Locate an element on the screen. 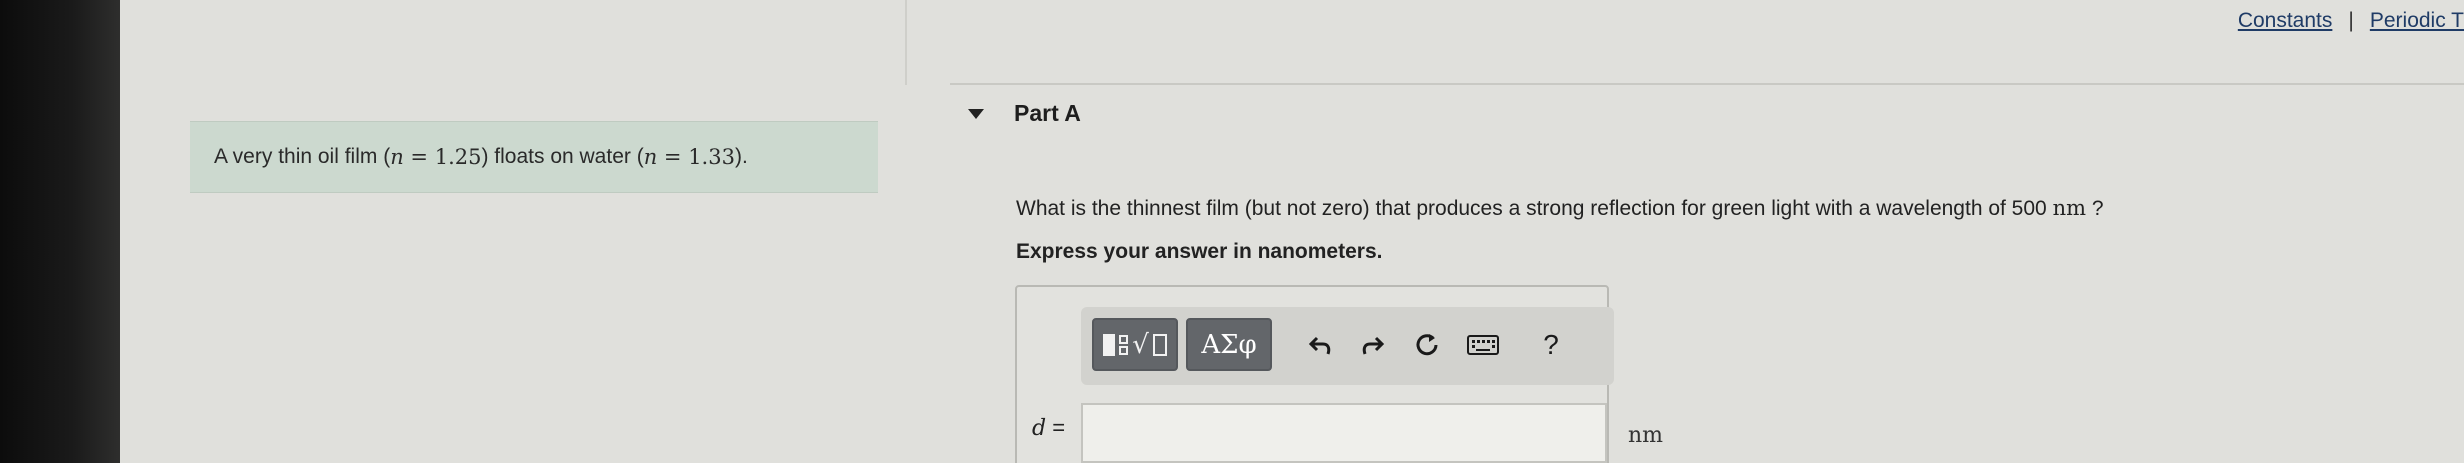 The width and height of the screenshot is (2464, 463). part-title: Part A is located at coordinates (1047, 113).